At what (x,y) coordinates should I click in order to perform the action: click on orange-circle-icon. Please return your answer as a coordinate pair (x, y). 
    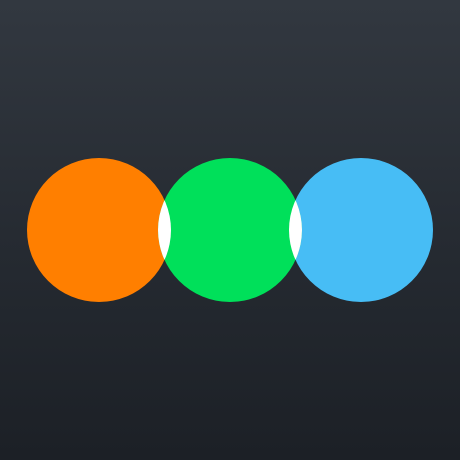
    Looking at the image, I should click on (99, 230).